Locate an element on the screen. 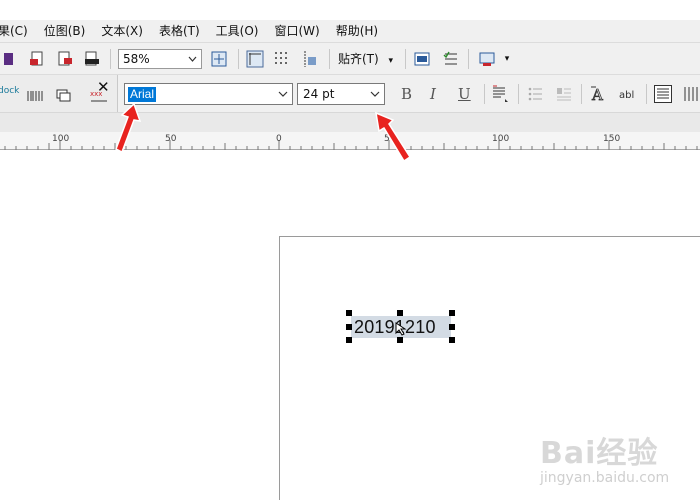  full-screen-preview-icon is located at coordinates (219, 59).